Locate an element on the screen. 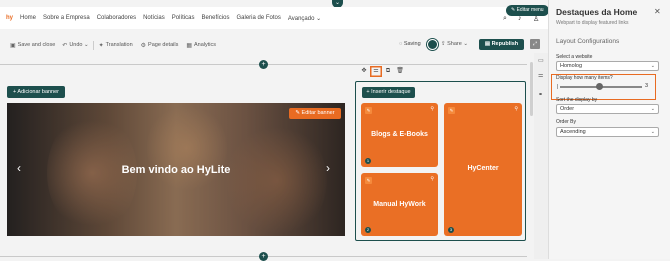 The image size is (670, 261). nav-item-noticias: Notícias is located at coordinates (154, 18).